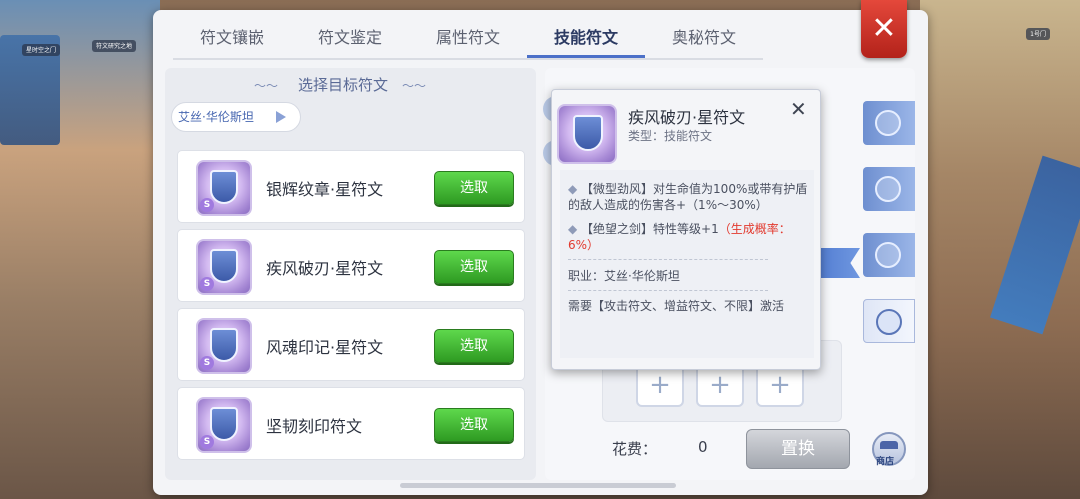  I want to click on tooltip-requirement: 需要【攻击符文、增益符文、不限】激活, so click(676, 306).